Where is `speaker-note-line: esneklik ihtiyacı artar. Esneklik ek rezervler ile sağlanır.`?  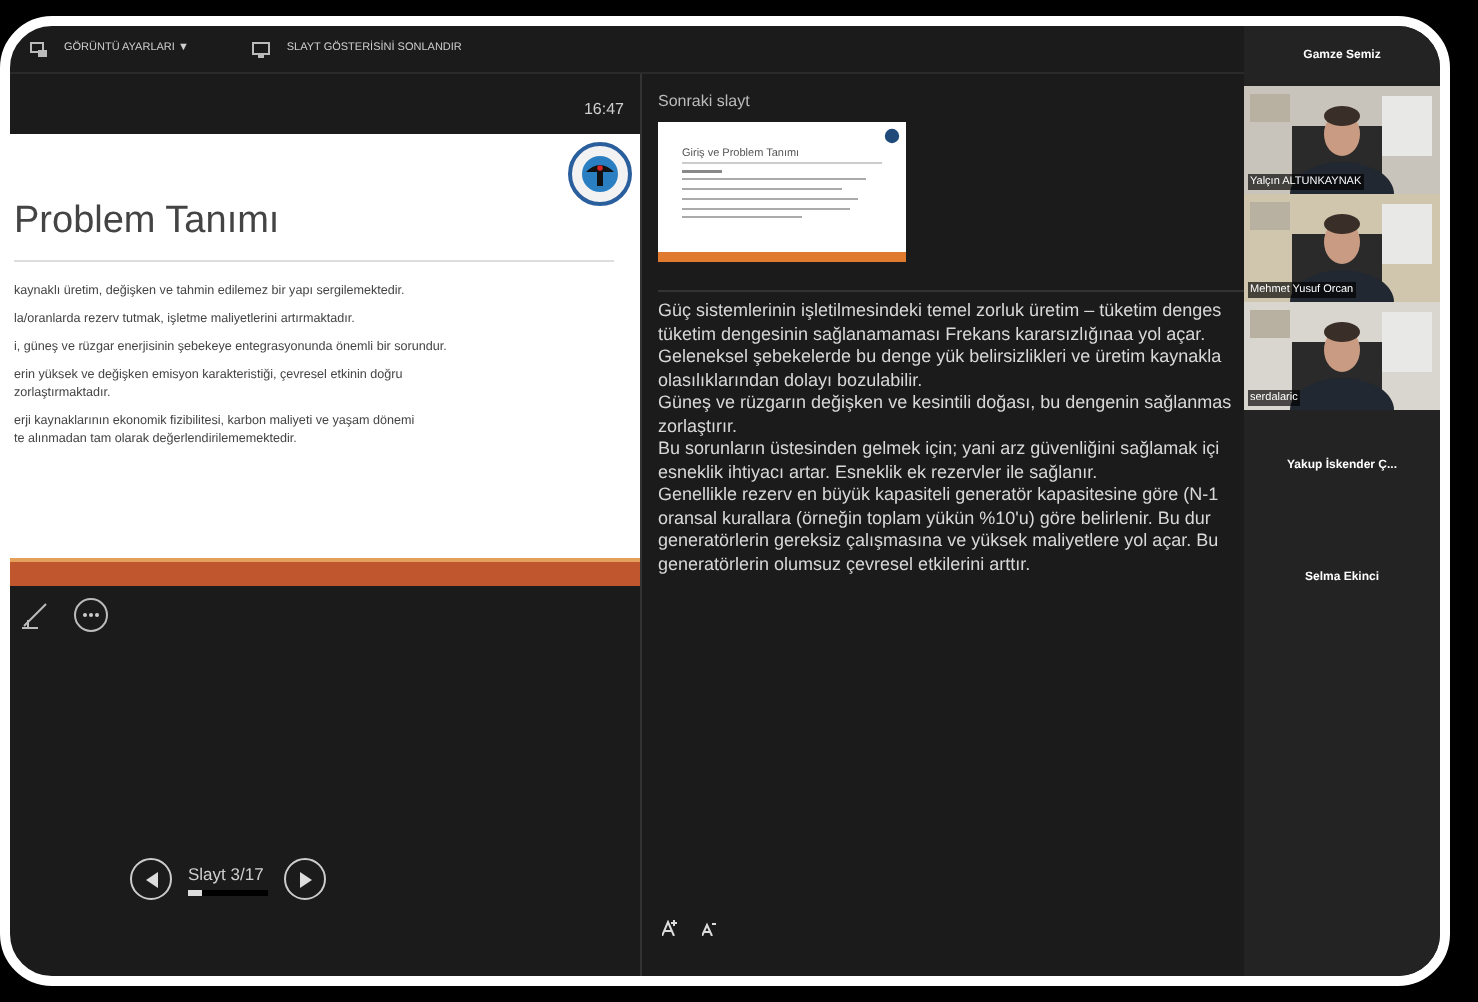
speaker-note-line: esneklik ihtiyacı artar. Esneklik ek rezervler ile sağlanır. is located at coordinates (879, 472).